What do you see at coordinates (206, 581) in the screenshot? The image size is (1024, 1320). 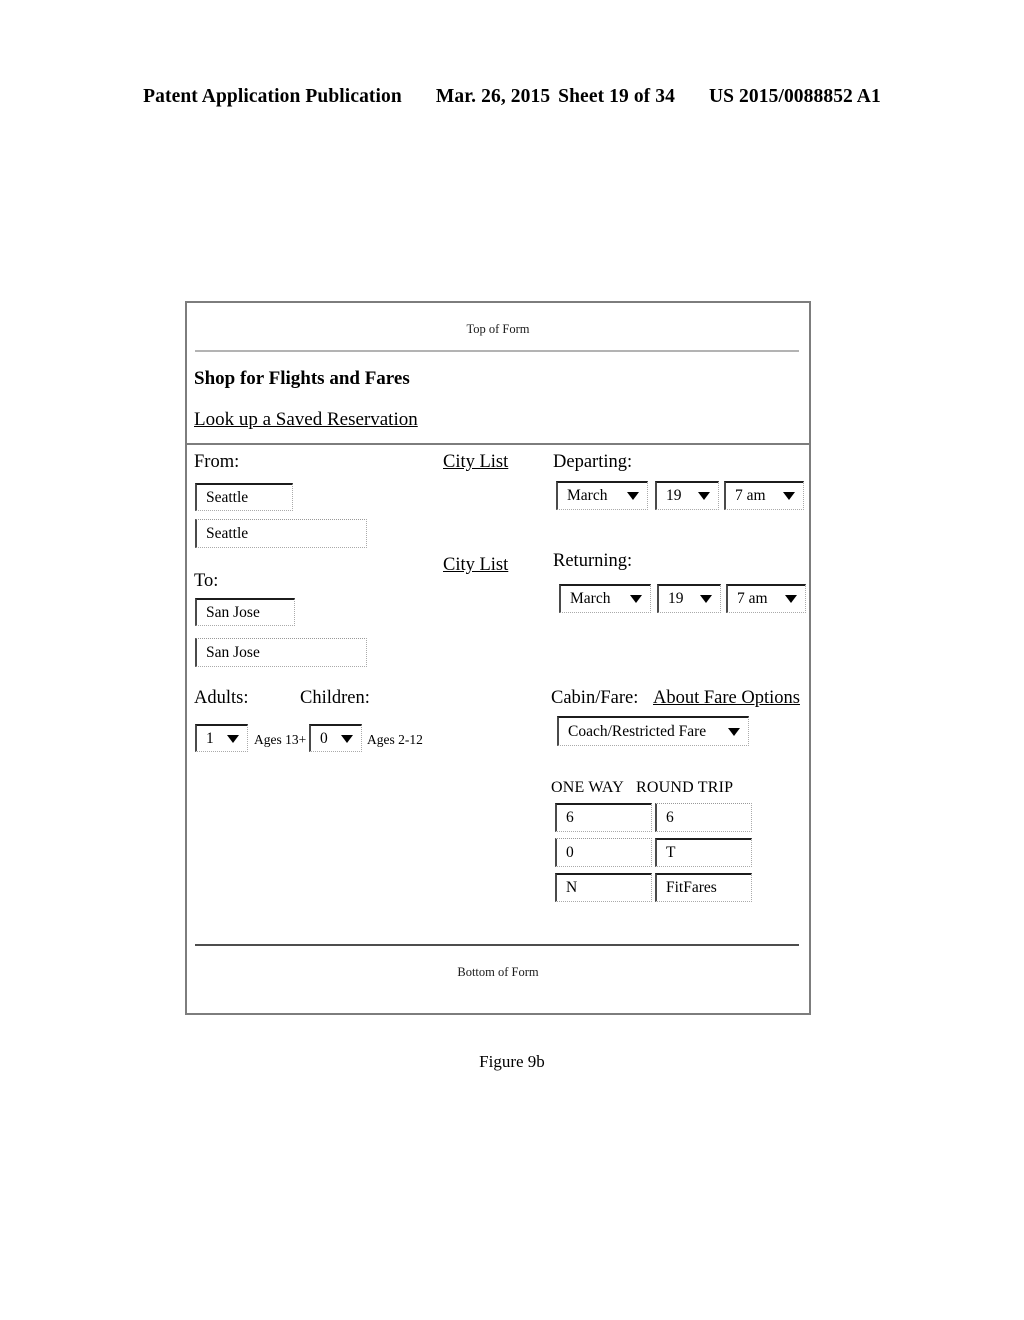 I see `to-label: To:` at bounding box center [206, 581].